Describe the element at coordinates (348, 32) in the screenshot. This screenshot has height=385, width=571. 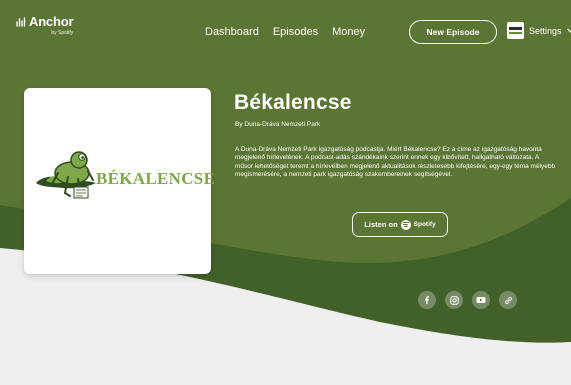
I see `nav-money: Money` at that location.